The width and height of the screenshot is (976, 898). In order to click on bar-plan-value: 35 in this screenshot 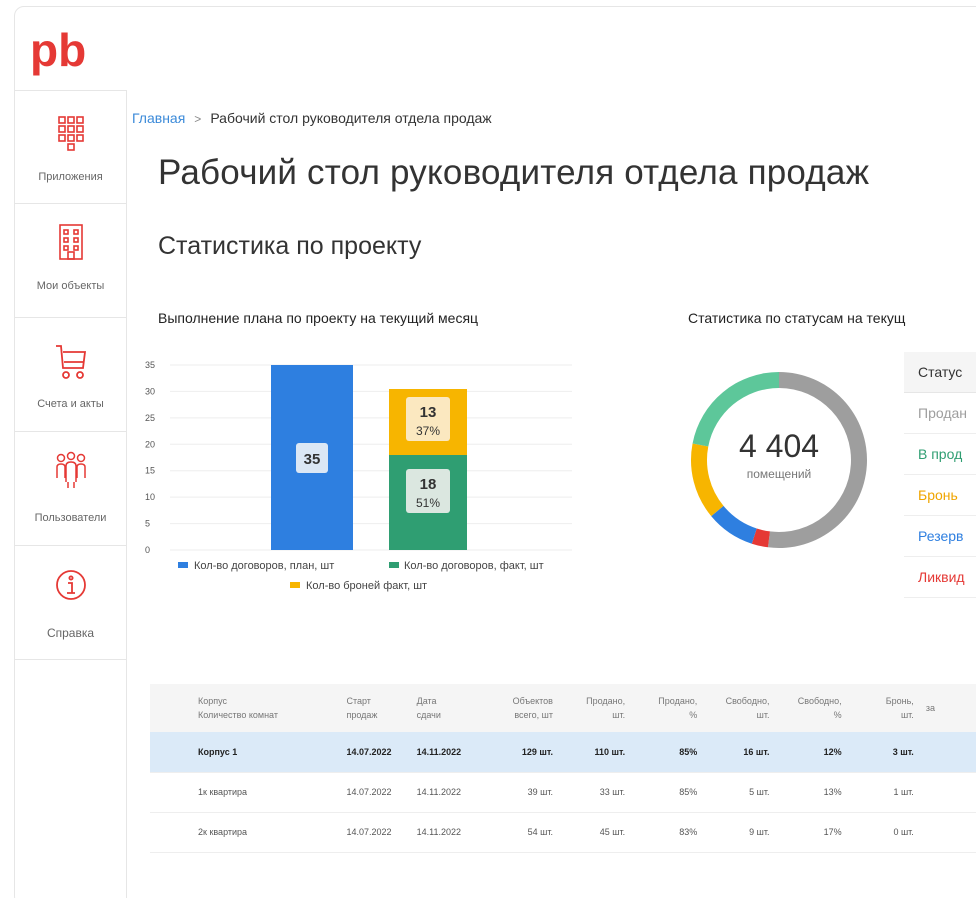, I will do `click(312, 459)`.